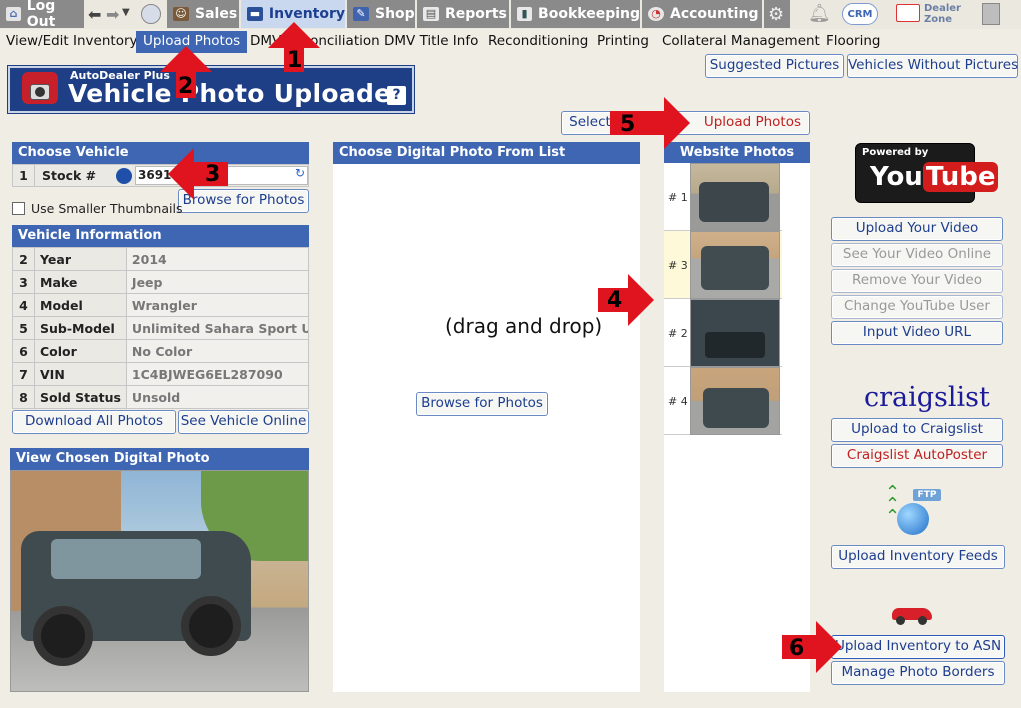 The width and height of the screenshot is (1021, 708). What do you see at coordinates (628, 124) in the screenshot?
I see `annotation-number-5: 5` at bounding box center [628, 124].